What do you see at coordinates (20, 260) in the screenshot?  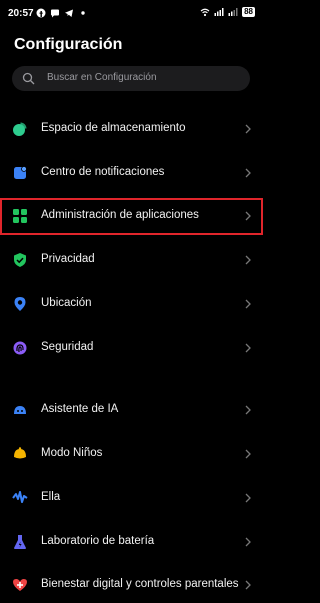 I see `shield-check-icon` at bounding box center [20, 260].